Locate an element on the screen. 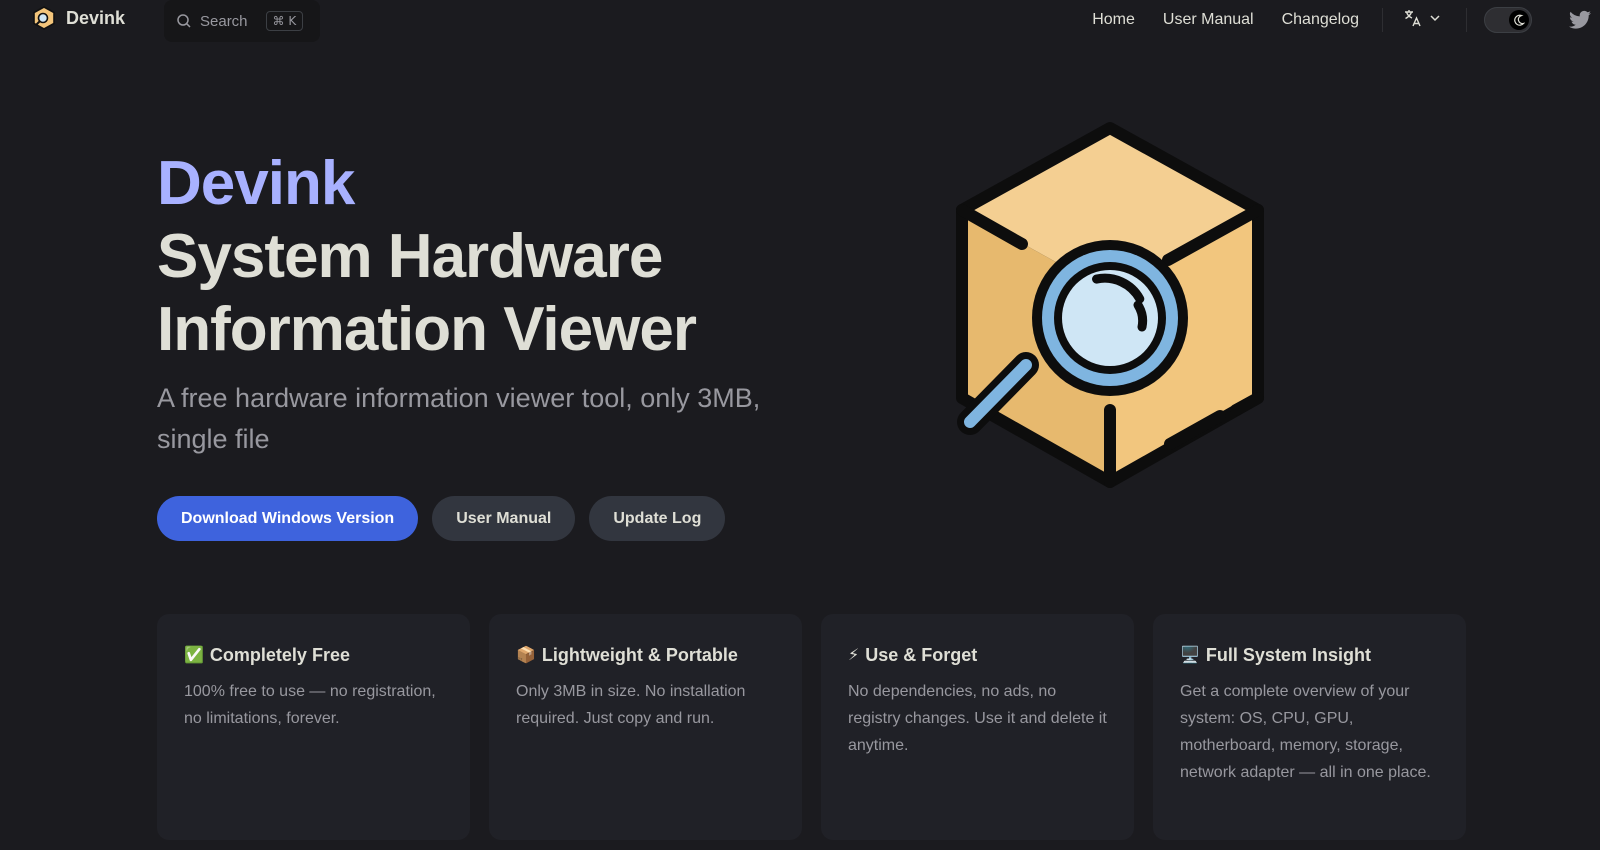  update-log-button: Update Log is located at coordinates (657, 518).